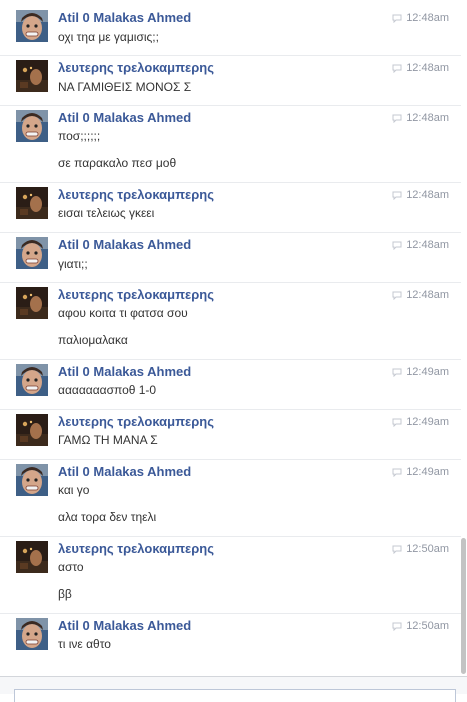  I want to click on message-text: οχι τηα με γαμισις;;, so click(108, 37).